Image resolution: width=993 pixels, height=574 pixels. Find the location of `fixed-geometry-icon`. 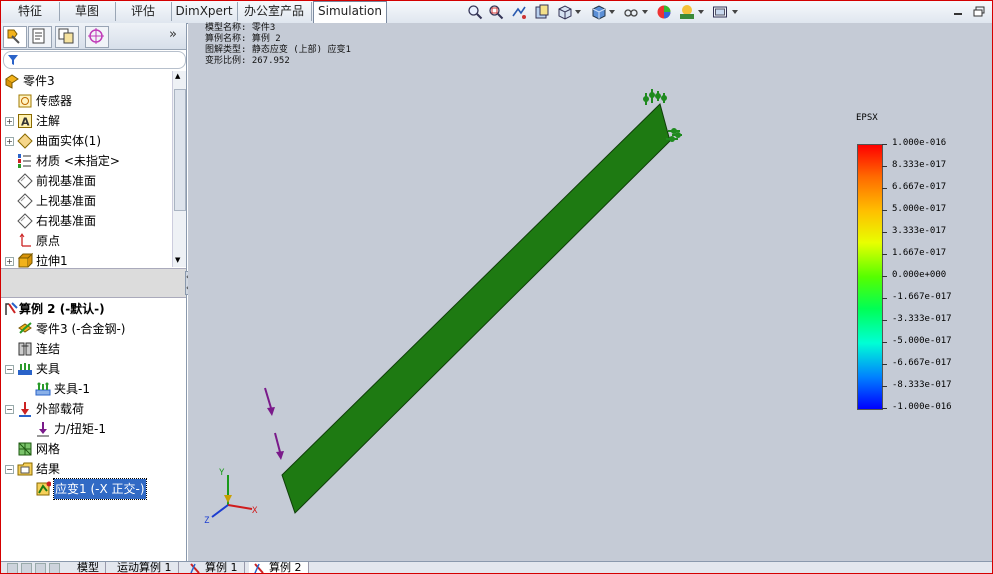

fixed-geometry-icon is located at coordinates (655, 97).